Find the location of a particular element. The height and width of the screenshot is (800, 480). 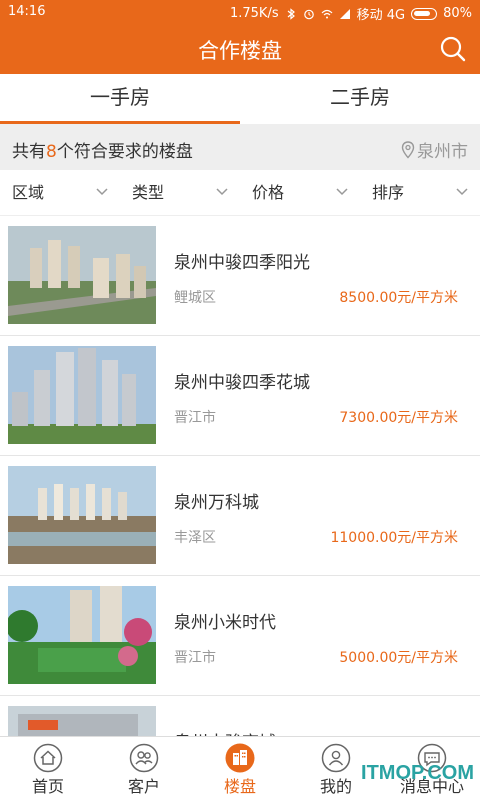

buildings-icon is located at coordinates (240, 758).